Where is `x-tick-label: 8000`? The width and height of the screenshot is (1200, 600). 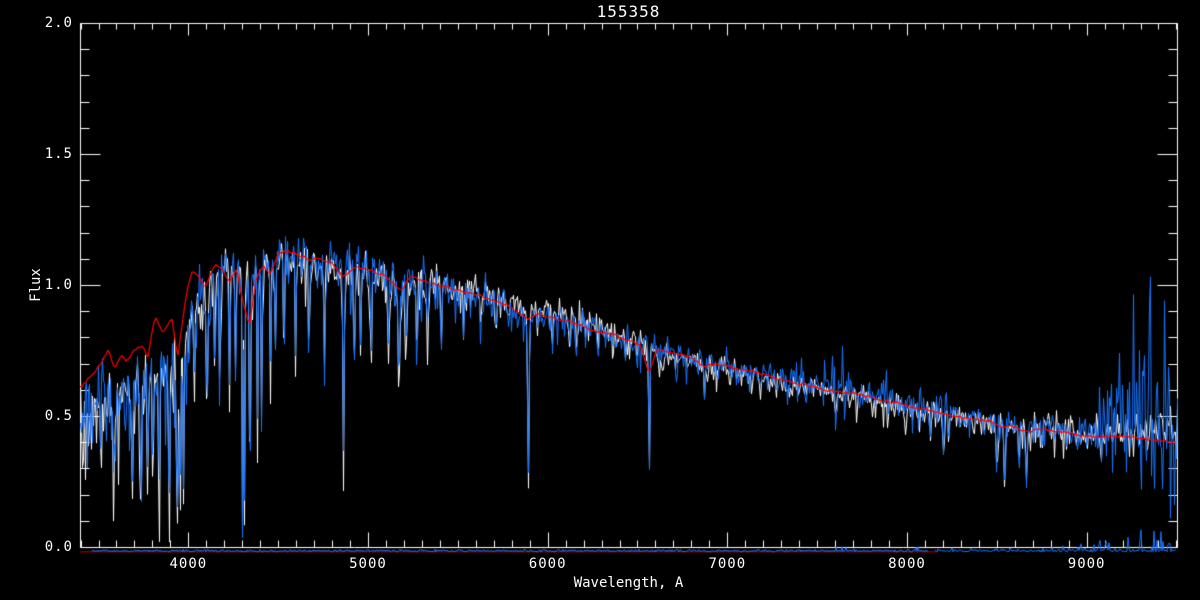 x-tick-label: 8000 is located at coordinates (907, 564).